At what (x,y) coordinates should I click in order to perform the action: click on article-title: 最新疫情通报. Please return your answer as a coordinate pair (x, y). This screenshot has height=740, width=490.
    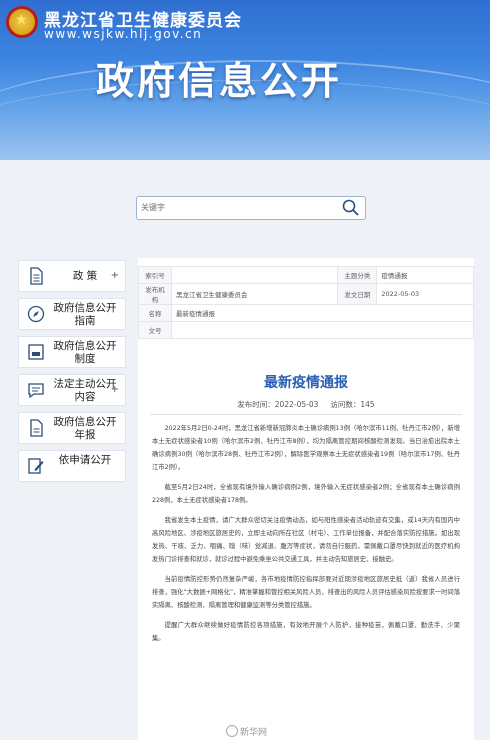
    Looking at the image, I should click on (306, 383).